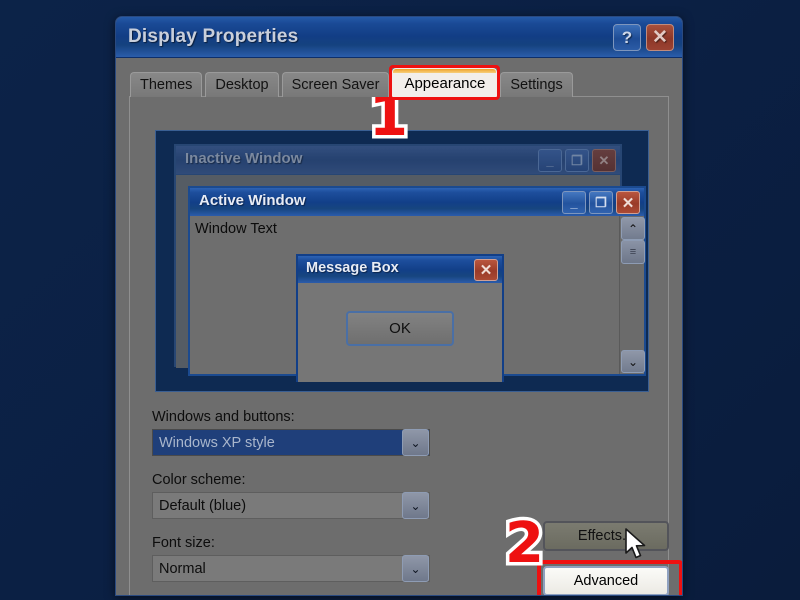  What do you see at coordinates (291, 442) in the screenshot?
I see `windows-and-buttons-select: Windows XP style ⌄` at bounding box center [291, 442].